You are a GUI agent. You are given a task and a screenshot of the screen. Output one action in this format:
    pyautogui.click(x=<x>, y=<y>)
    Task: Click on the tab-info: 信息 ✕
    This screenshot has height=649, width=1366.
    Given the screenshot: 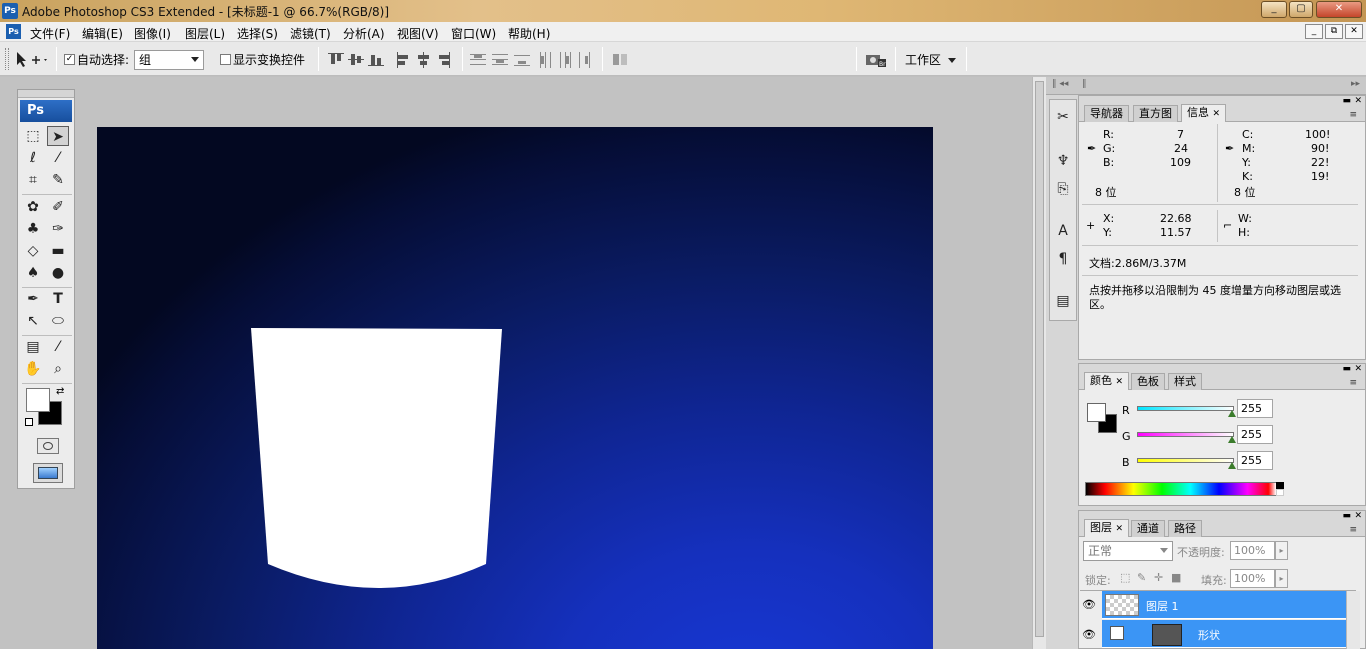 What is the action you would take?
    pyautogui.click(x=1204, y=113)
    